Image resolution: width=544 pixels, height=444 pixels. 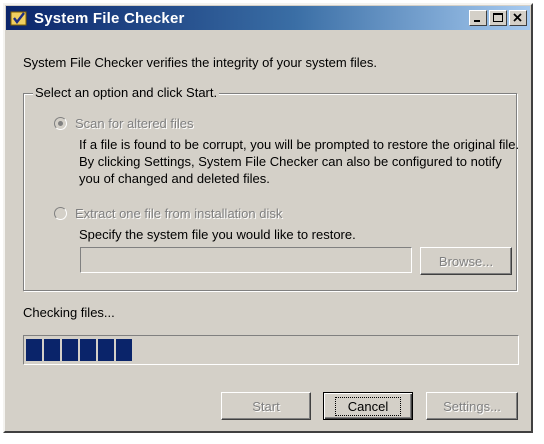 I want to click on progress-bar, so click(x=271, y=350).